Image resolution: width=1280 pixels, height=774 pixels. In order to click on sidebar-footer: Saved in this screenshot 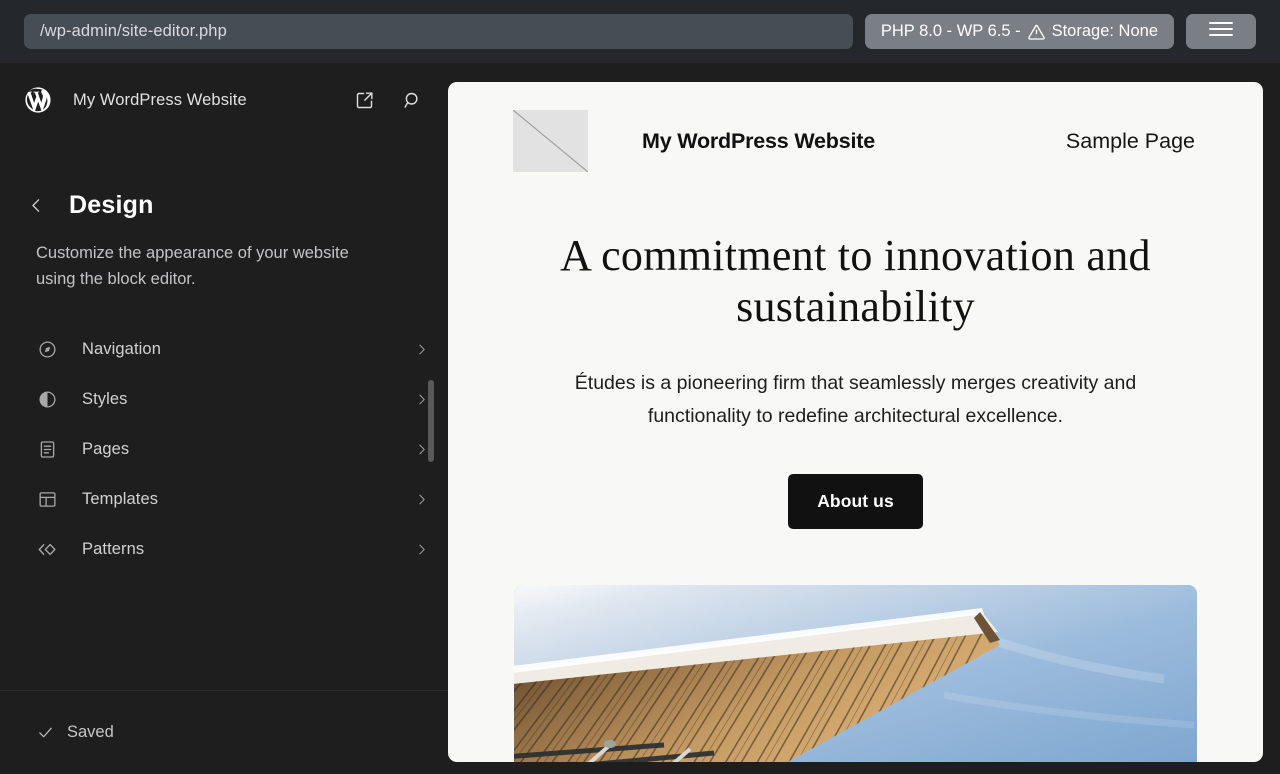, I will do `click(224, 732)`.